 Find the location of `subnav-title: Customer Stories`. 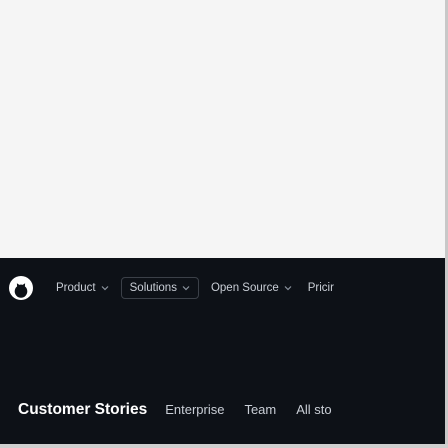

subnav-title: Customer Stories is located at coordinates (82, 410).